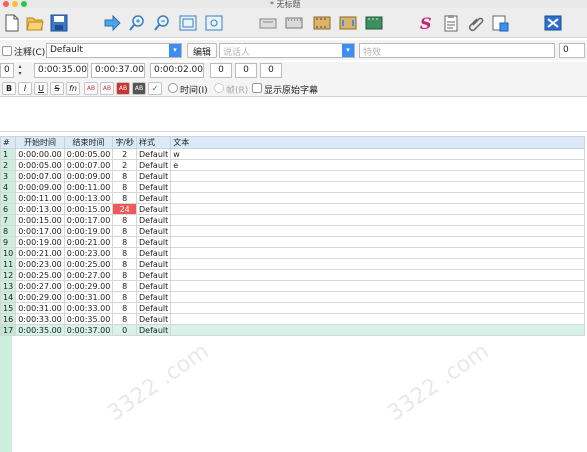 This screenshot has width=587, height=452. Describe the element at coordinates (88, 142) in the screenshot. I see `header-end: 结束时间` at that location.